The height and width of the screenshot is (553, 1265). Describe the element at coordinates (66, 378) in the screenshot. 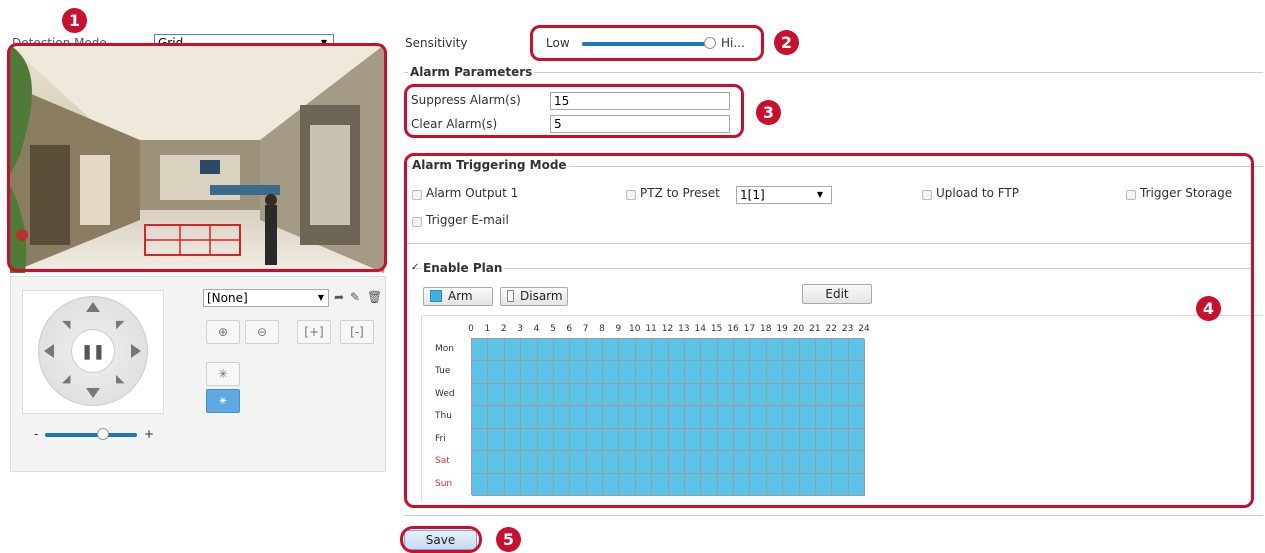

I see `down-left-arrow-icon: ◢` at that location.